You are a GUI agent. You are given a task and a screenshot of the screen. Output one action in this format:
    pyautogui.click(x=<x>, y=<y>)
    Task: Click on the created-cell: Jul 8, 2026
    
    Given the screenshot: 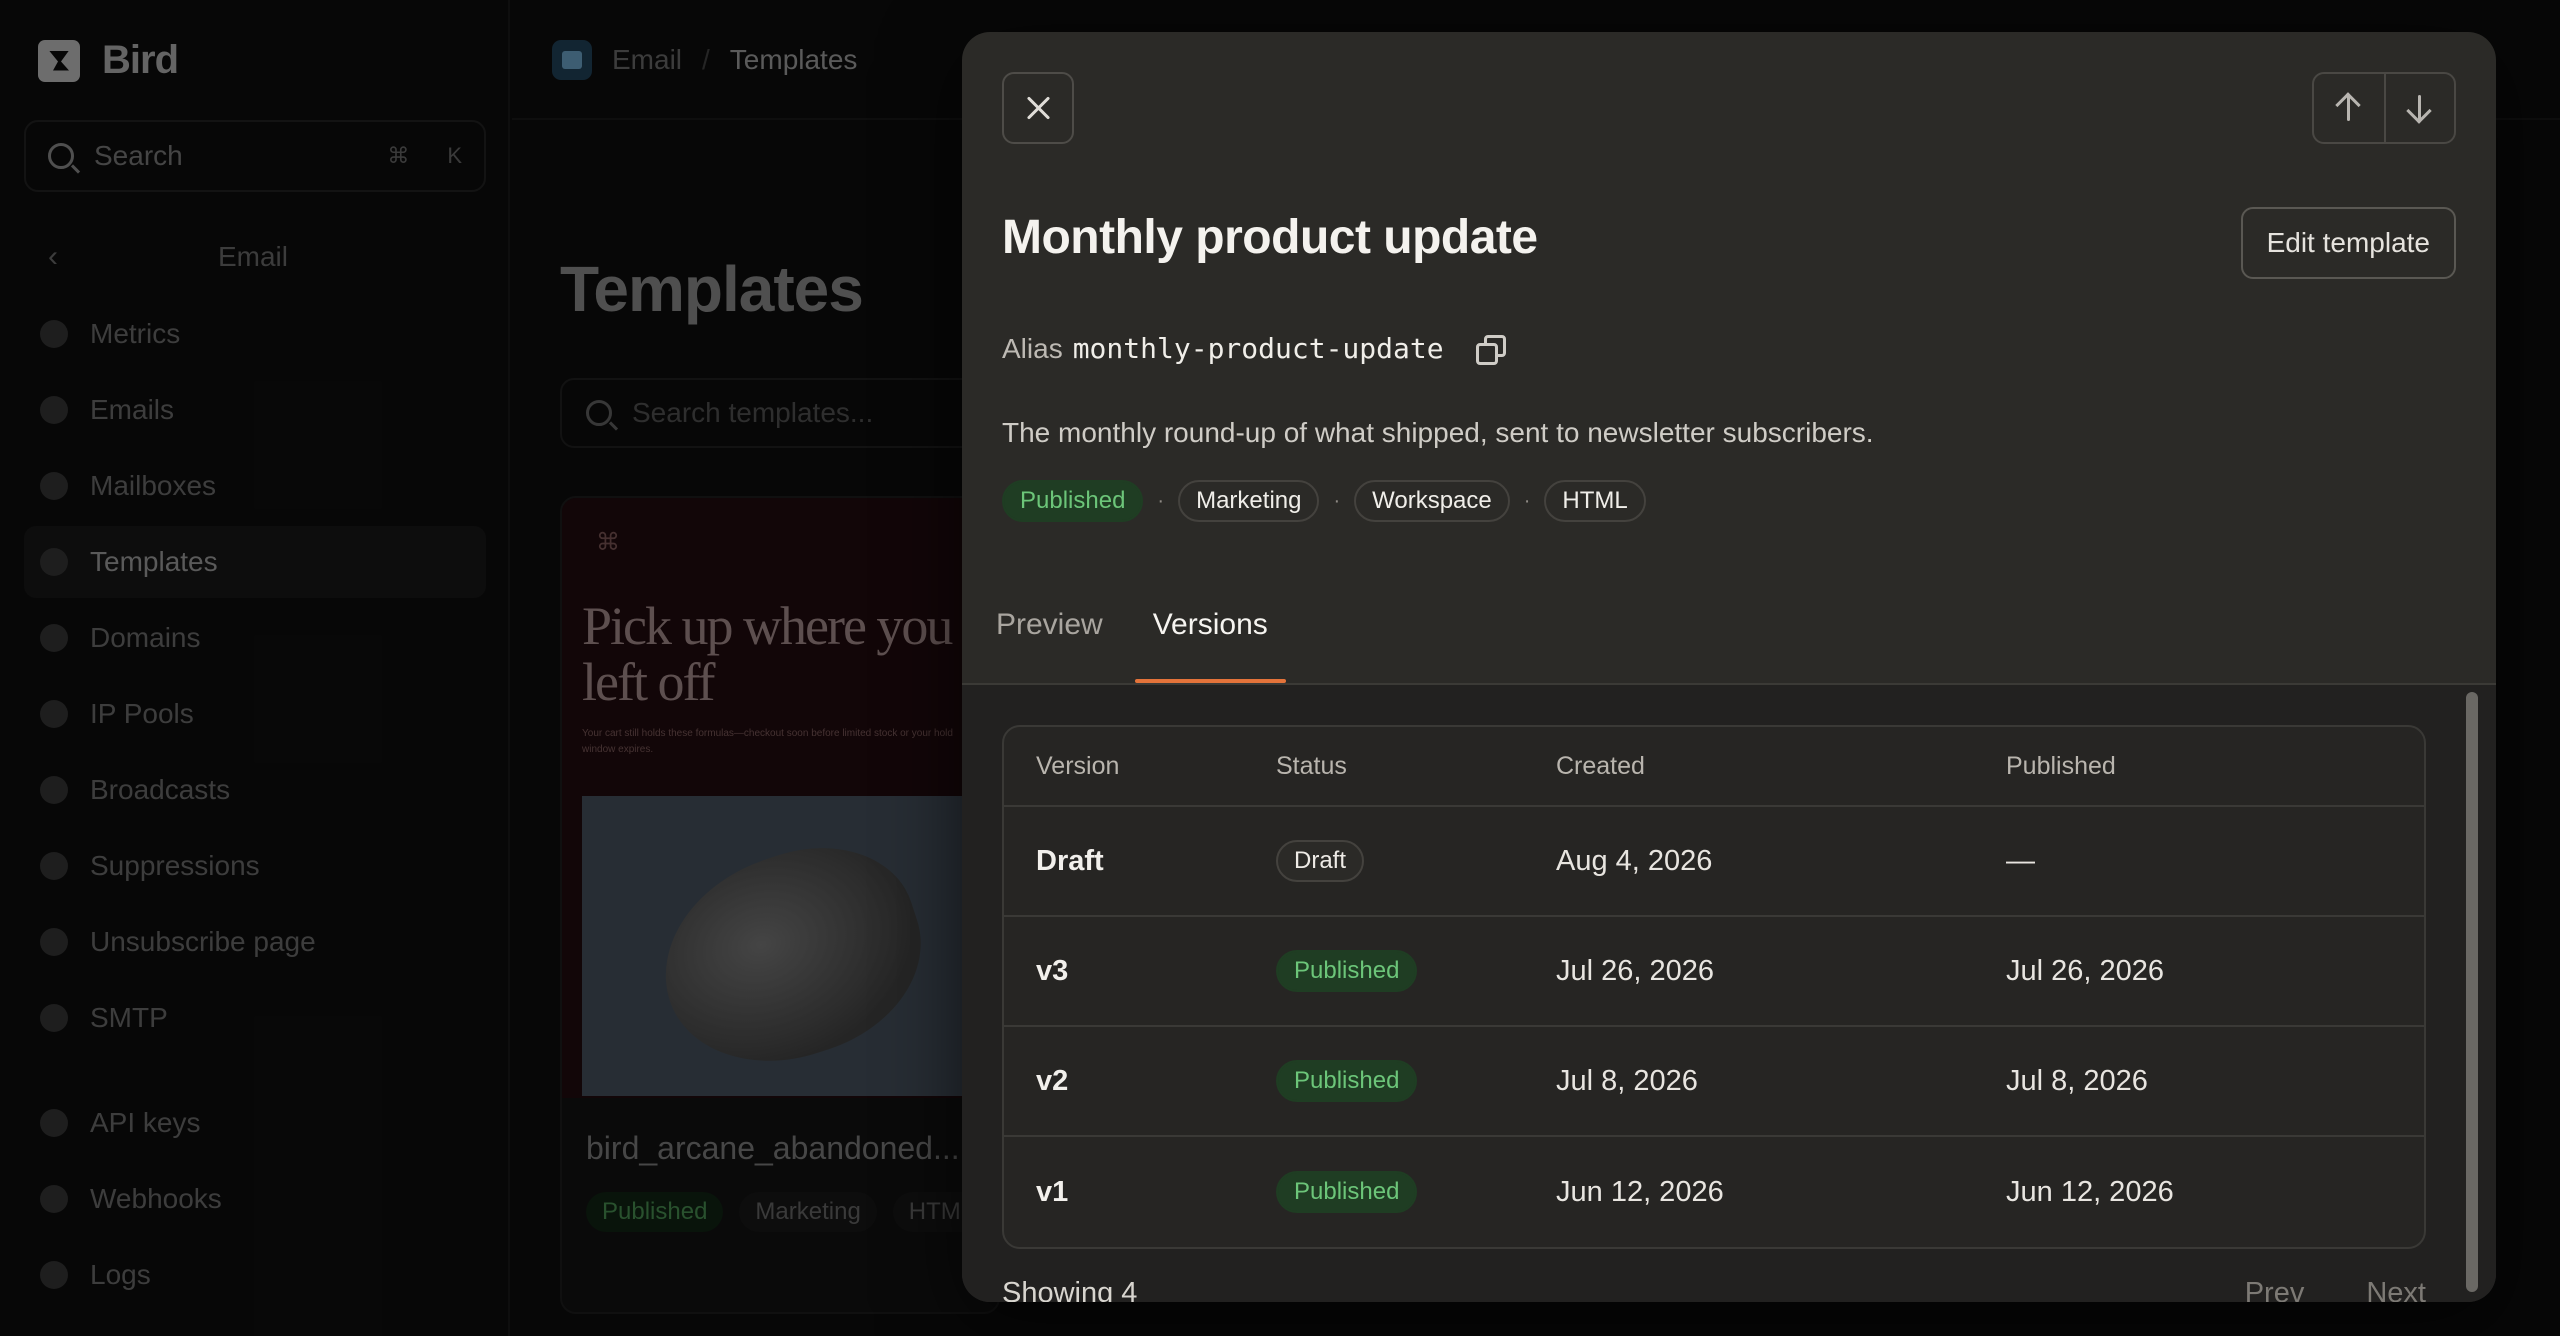 What is the action you would take?
    pyautogui.click(x=1627, y=1080)
    